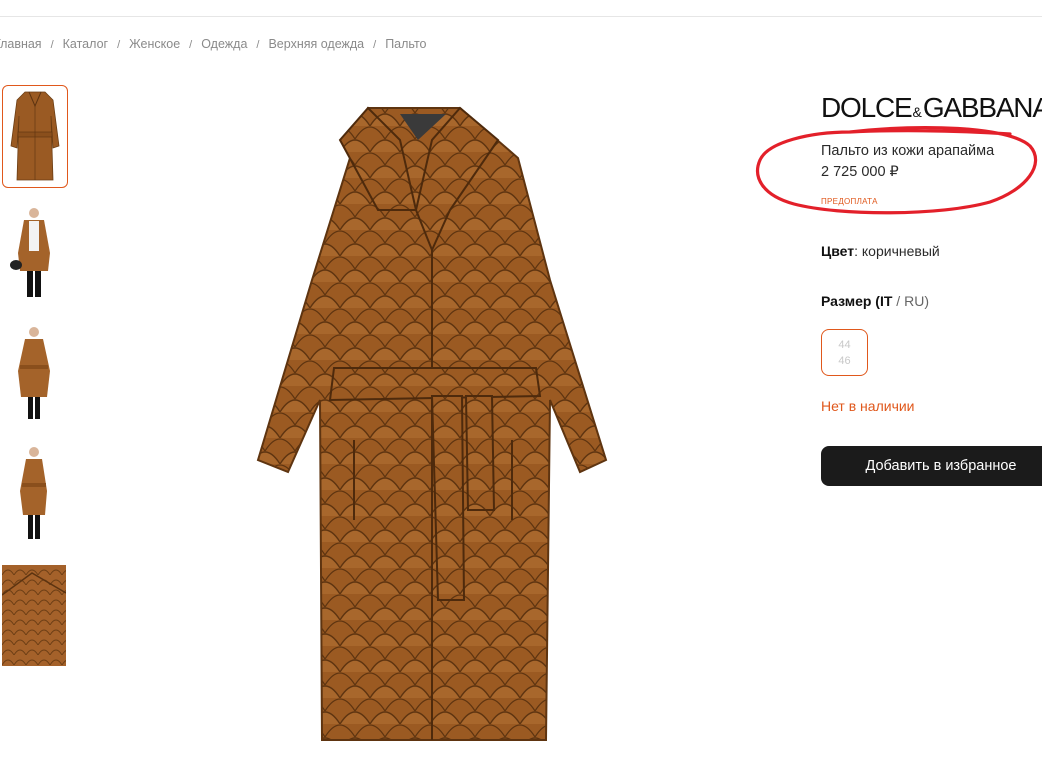 The image size is (1042, 781). I want to click on stock-status: Нет в наличии, so click(868, 406).